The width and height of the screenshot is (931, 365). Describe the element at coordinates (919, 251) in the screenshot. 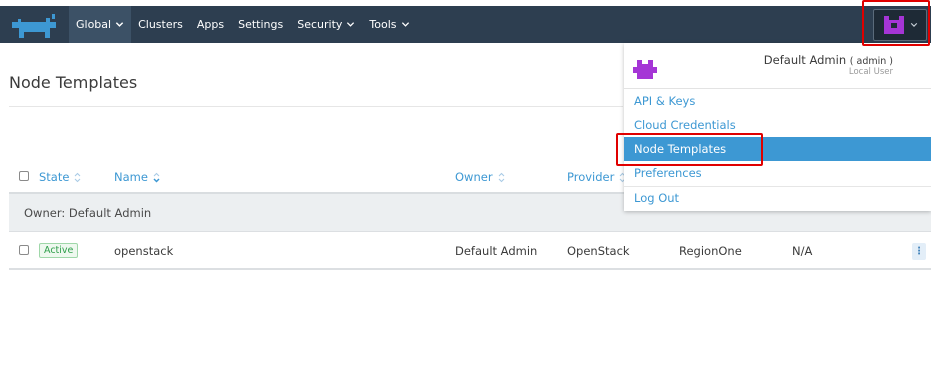

I see `kebab-menu-icon: ⋮` at that location.